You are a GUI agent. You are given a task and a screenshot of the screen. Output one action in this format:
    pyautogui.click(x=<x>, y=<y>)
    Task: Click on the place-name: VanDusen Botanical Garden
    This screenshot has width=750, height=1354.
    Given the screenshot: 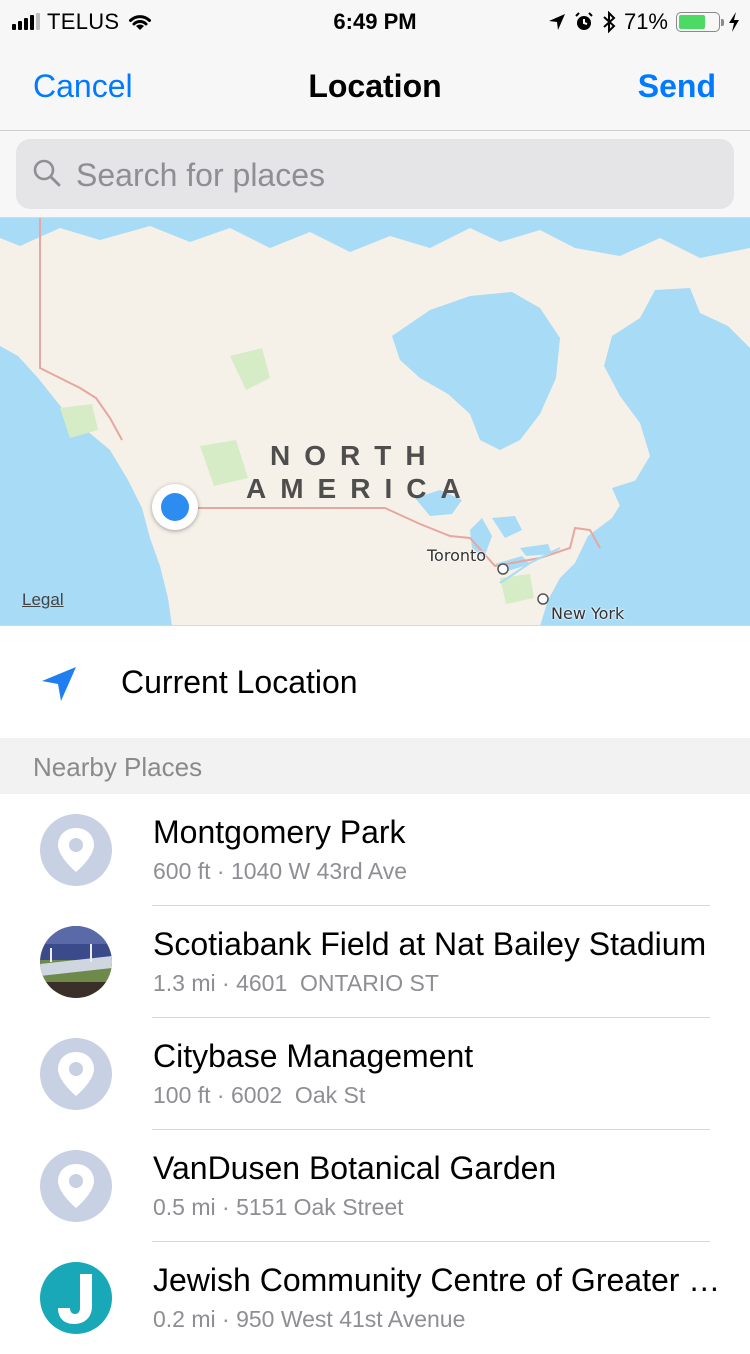 What is the action you would take?
    pyautogui.click(x=355, y=1168)
    